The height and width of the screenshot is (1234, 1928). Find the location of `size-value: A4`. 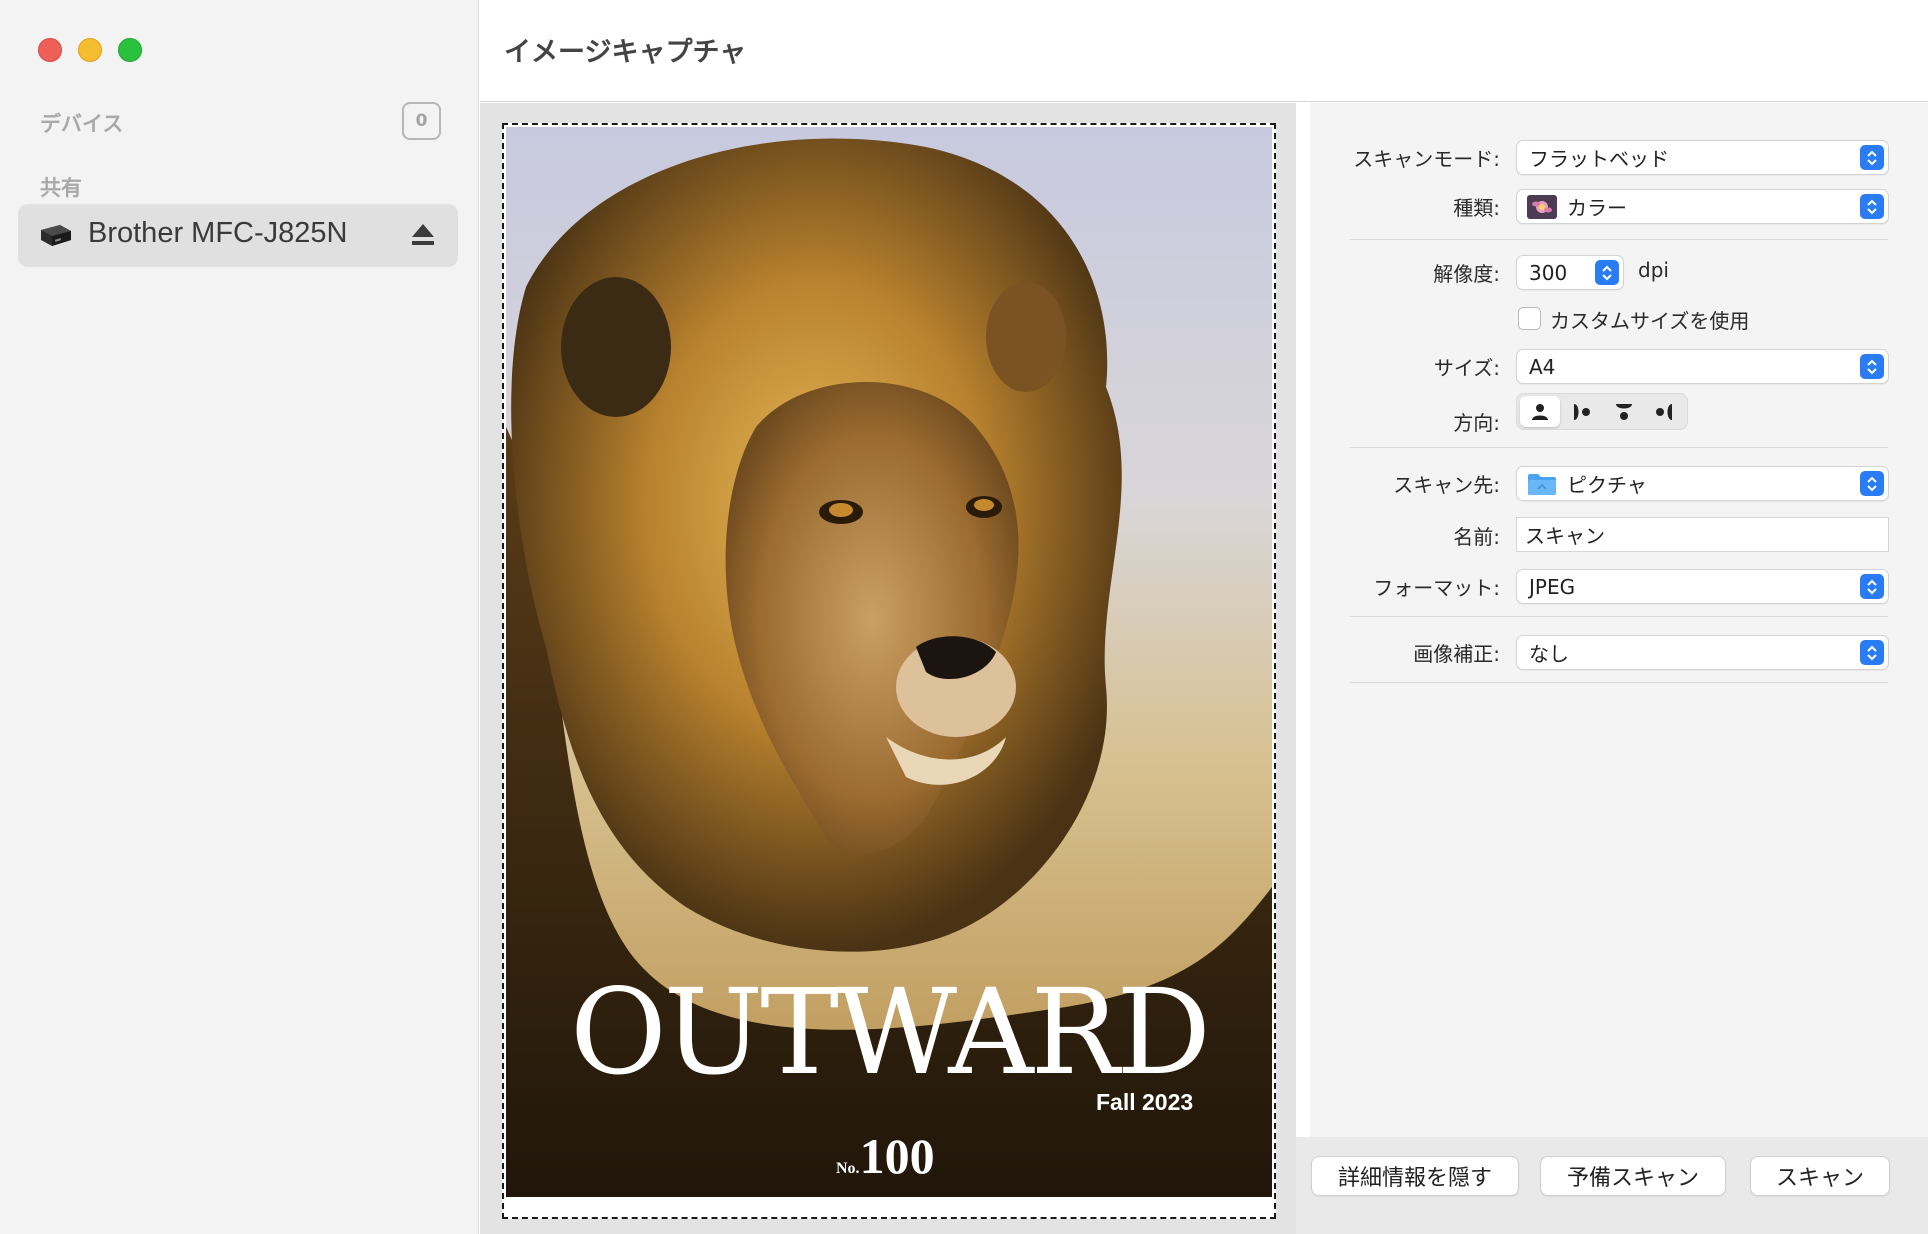

size-value: A4 is located at coordinates (1542, 366).